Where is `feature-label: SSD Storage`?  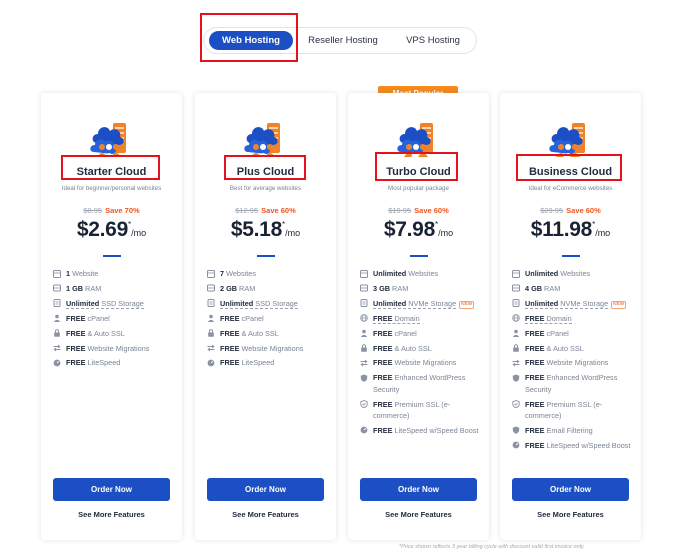
feature-label: SSD Storage is located at coordinates (275, 303).